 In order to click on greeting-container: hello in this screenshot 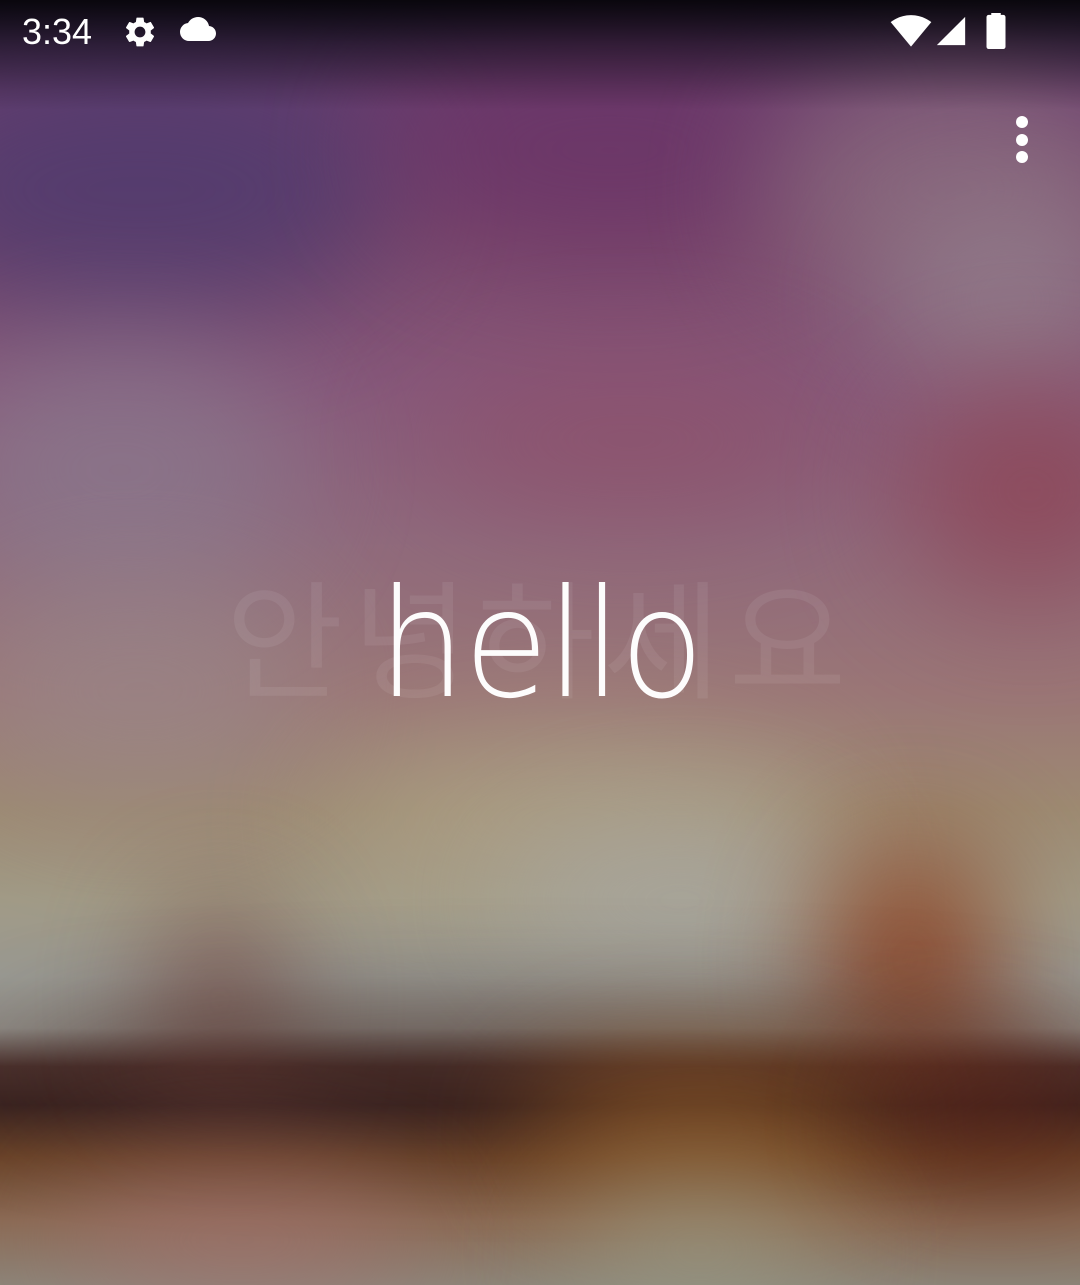, I will do `click(540, 645)`.